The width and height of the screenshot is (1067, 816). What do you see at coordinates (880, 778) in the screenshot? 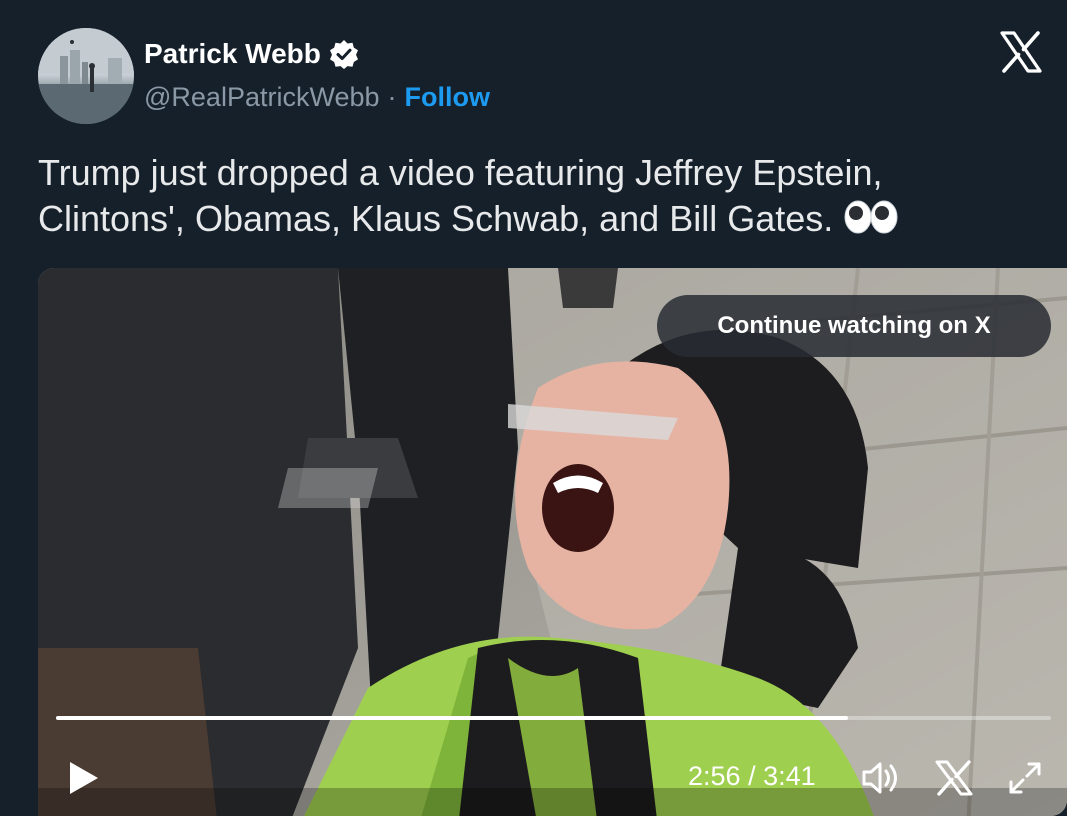
I see `volume-icon` at bounding box center [880, 778].